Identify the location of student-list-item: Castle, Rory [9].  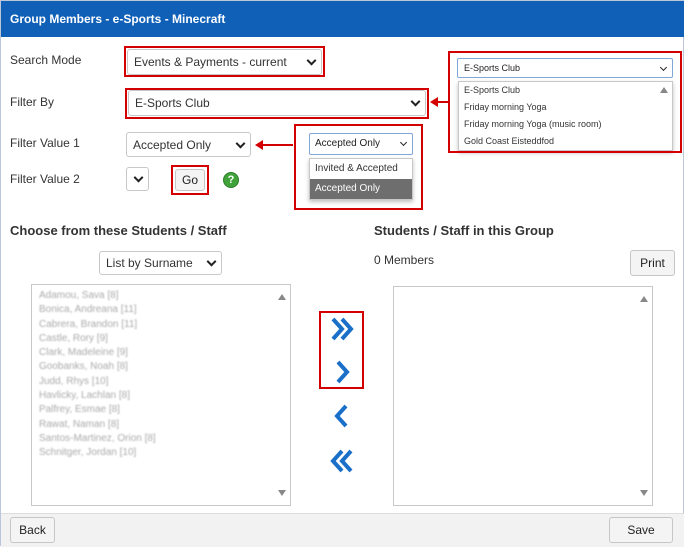
(97, 339).